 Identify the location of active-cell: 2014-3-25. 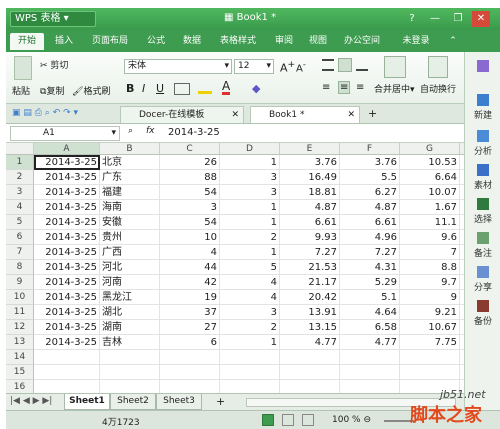
(67, 162).